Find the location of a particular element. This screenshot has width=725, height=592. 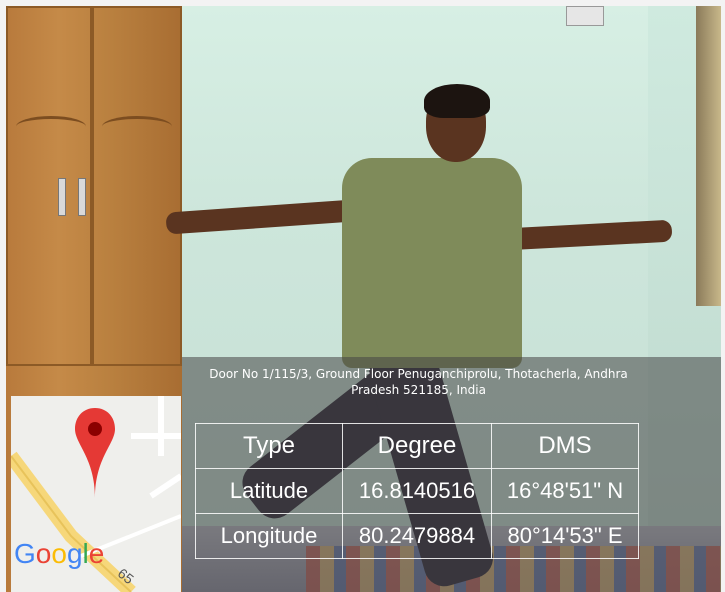

table-row: Longitude 80.2479884 80°14'53" E is located at coordinates (417, 536).